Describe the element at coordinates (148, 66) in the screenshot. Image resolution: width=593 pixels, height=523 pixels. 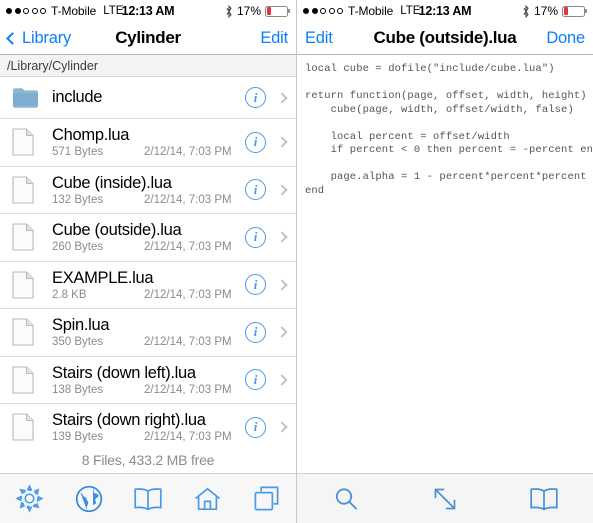
I see `breadcrumb: /Library/Cylinder` at that location.